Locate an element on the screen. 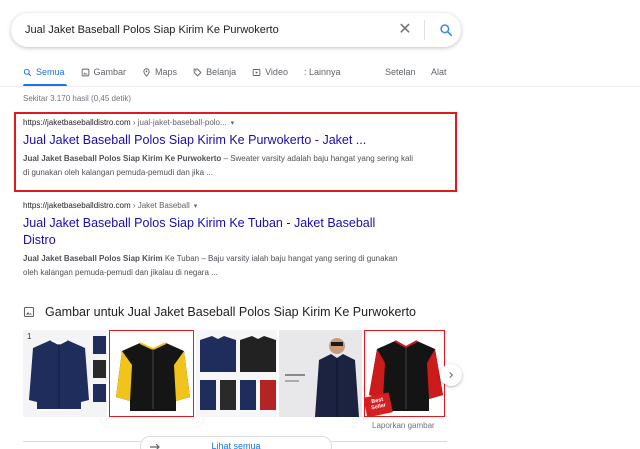 Image resolution: width=640 pixels, height=449 pixels. image-thumbnail: Best Seller is located at coordinates (404, 373).